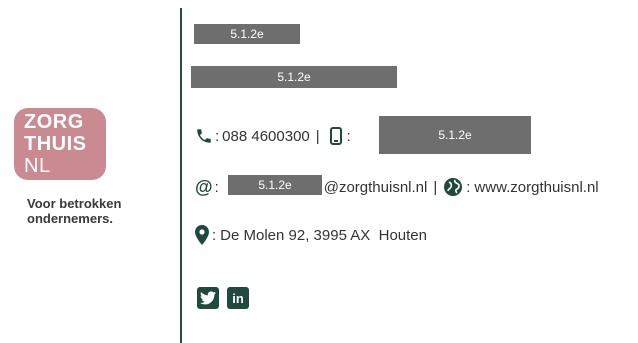 The width and height of the screenshot is (638, 343). Describe the element at coordinates (376, 187) in the screenshot. I see `email-domain: @zorgthuisnl.nl` at that location.